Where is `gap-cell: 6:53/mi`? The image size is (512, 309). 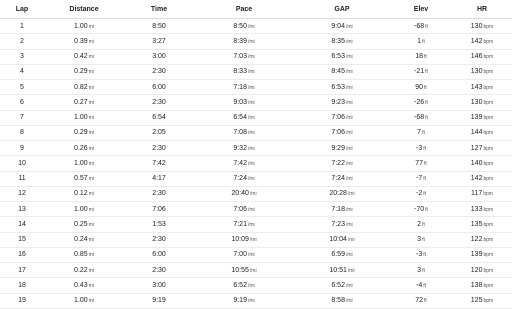
gap-cell: 6:53/mi is located at coordinates (342, 57).